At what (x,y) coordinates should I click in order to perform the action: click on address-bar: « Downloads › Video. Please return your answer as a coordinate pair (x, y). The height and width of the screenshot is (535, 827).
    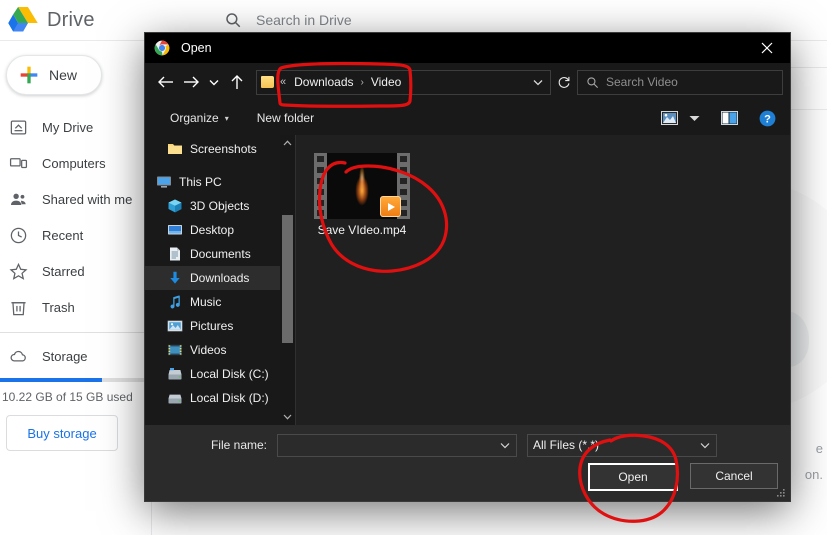
    Looking at the image, I should click on (403, 82).